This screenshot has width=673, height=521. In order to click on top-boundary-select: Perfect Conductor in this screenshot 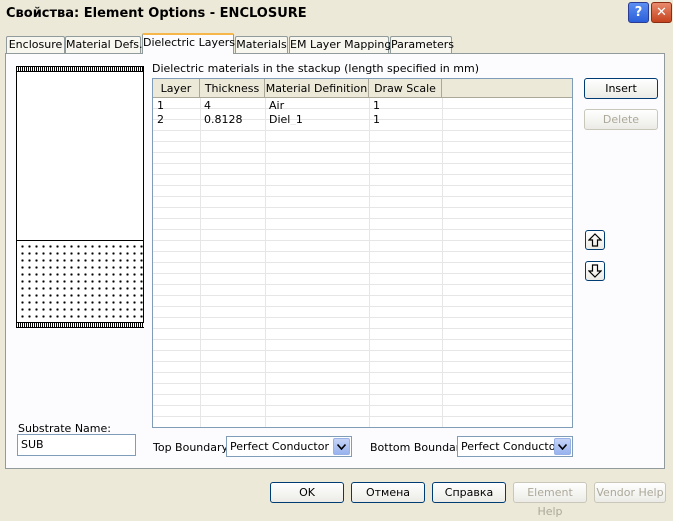, I will do `click(289, 446)`.